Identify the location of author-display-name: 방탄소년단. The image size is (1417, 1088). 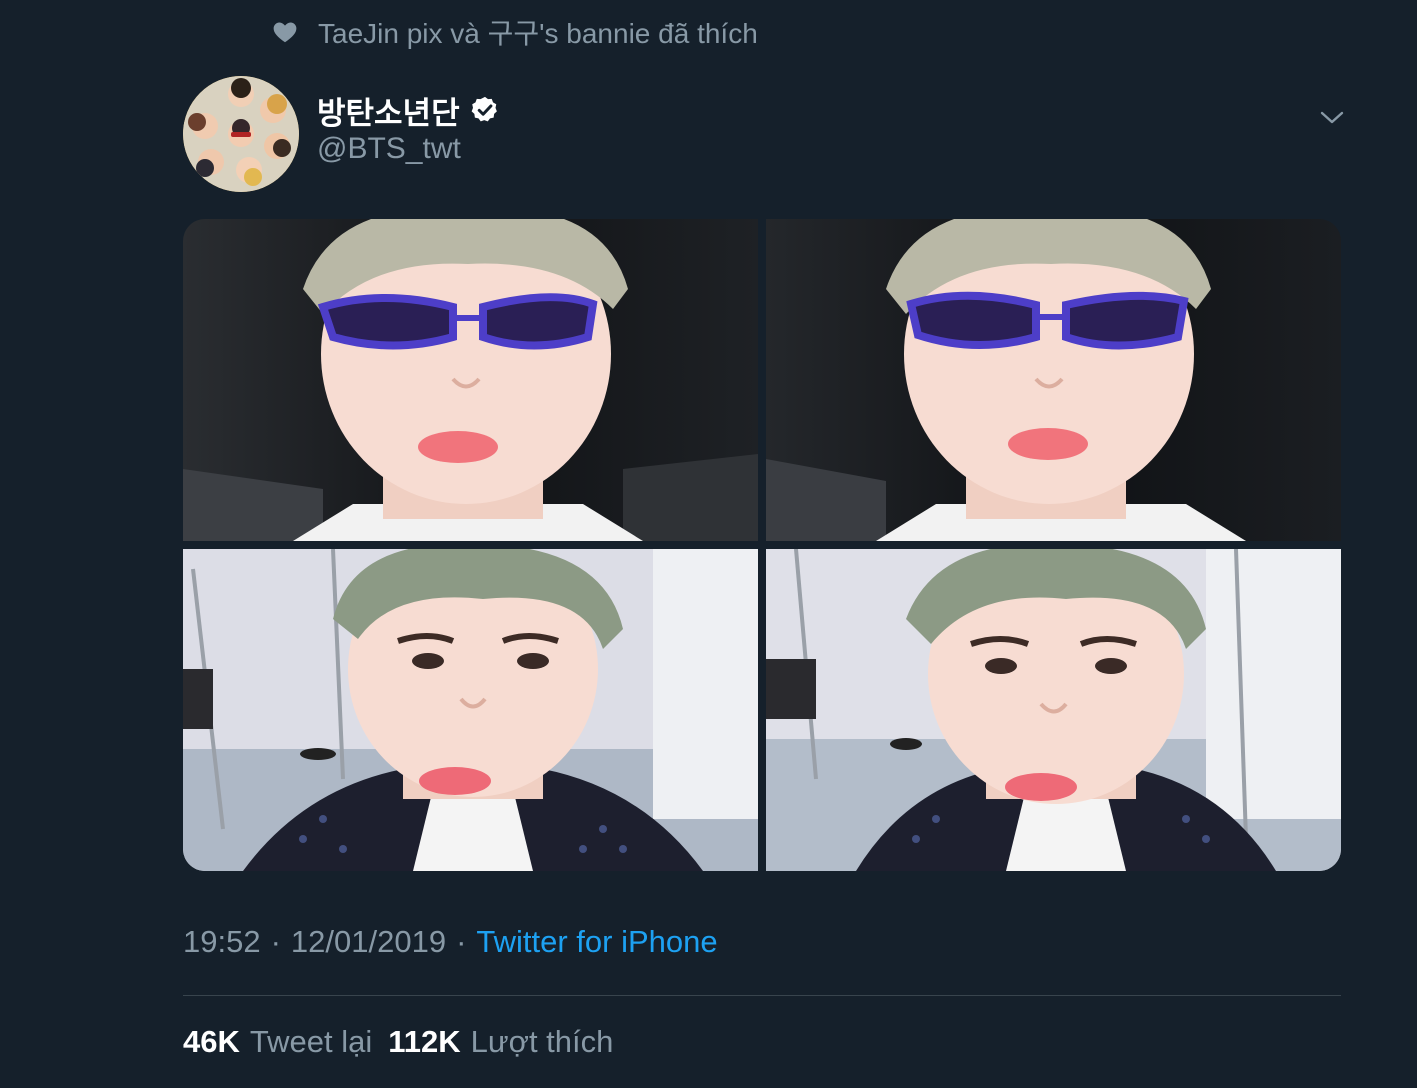
(388, 110).